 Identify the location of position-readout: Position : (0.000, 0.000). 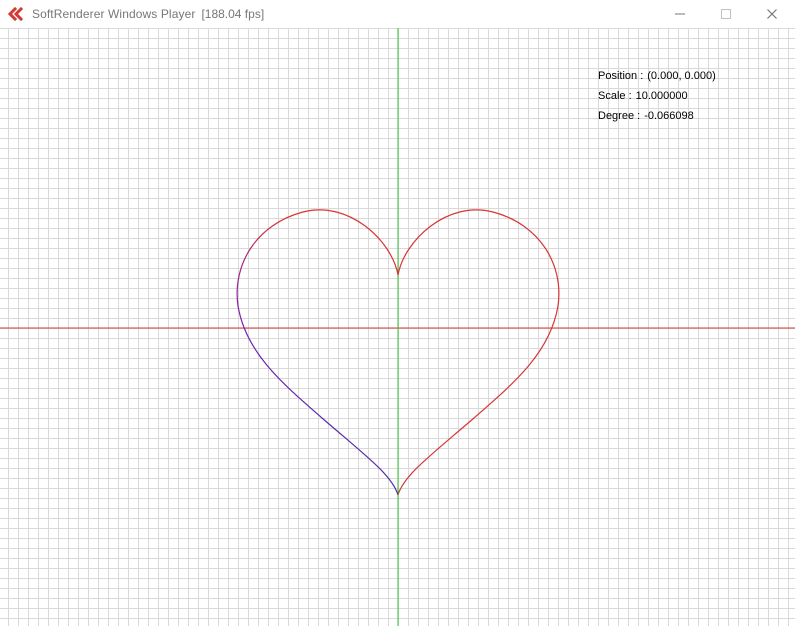
(657, 76).